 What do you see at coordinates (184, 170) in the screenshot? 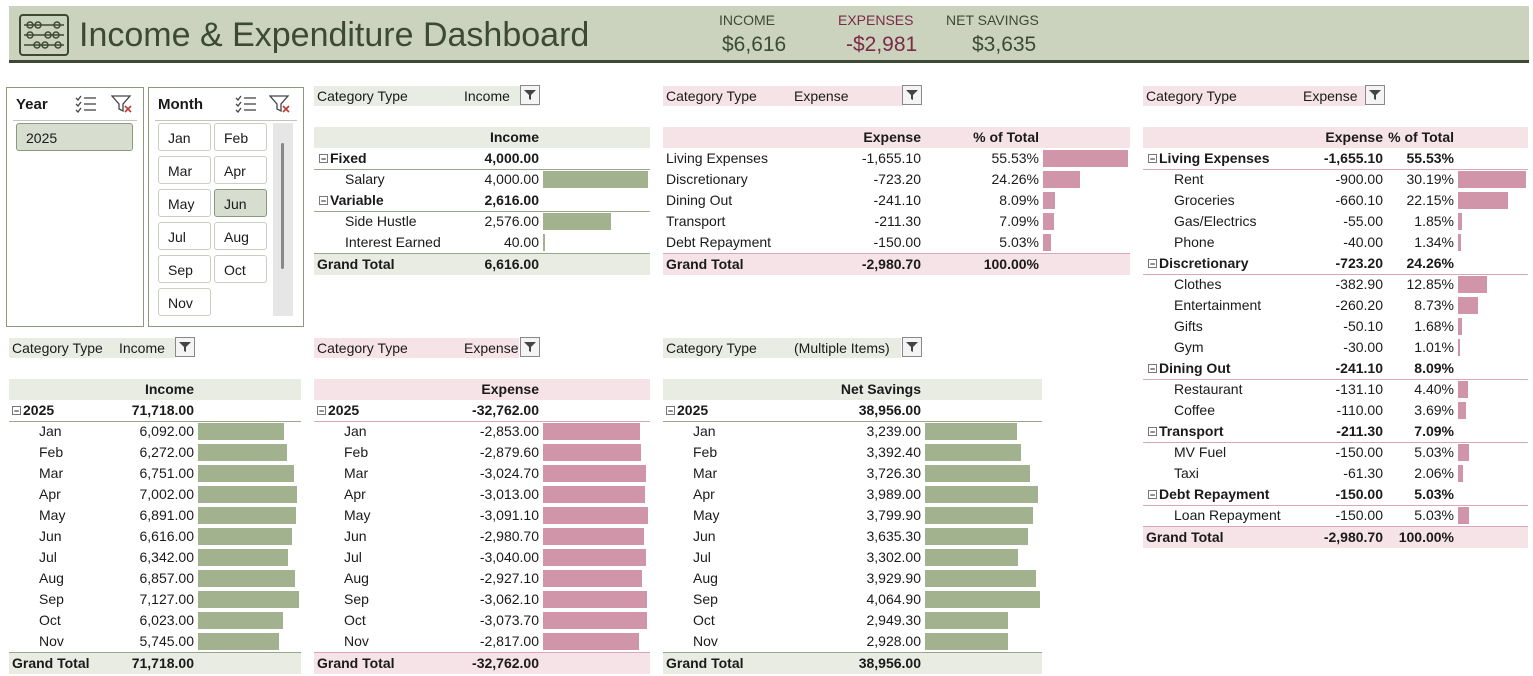
I see `month-slicer-item-mar: Mar` at bounding box center [184, 170].